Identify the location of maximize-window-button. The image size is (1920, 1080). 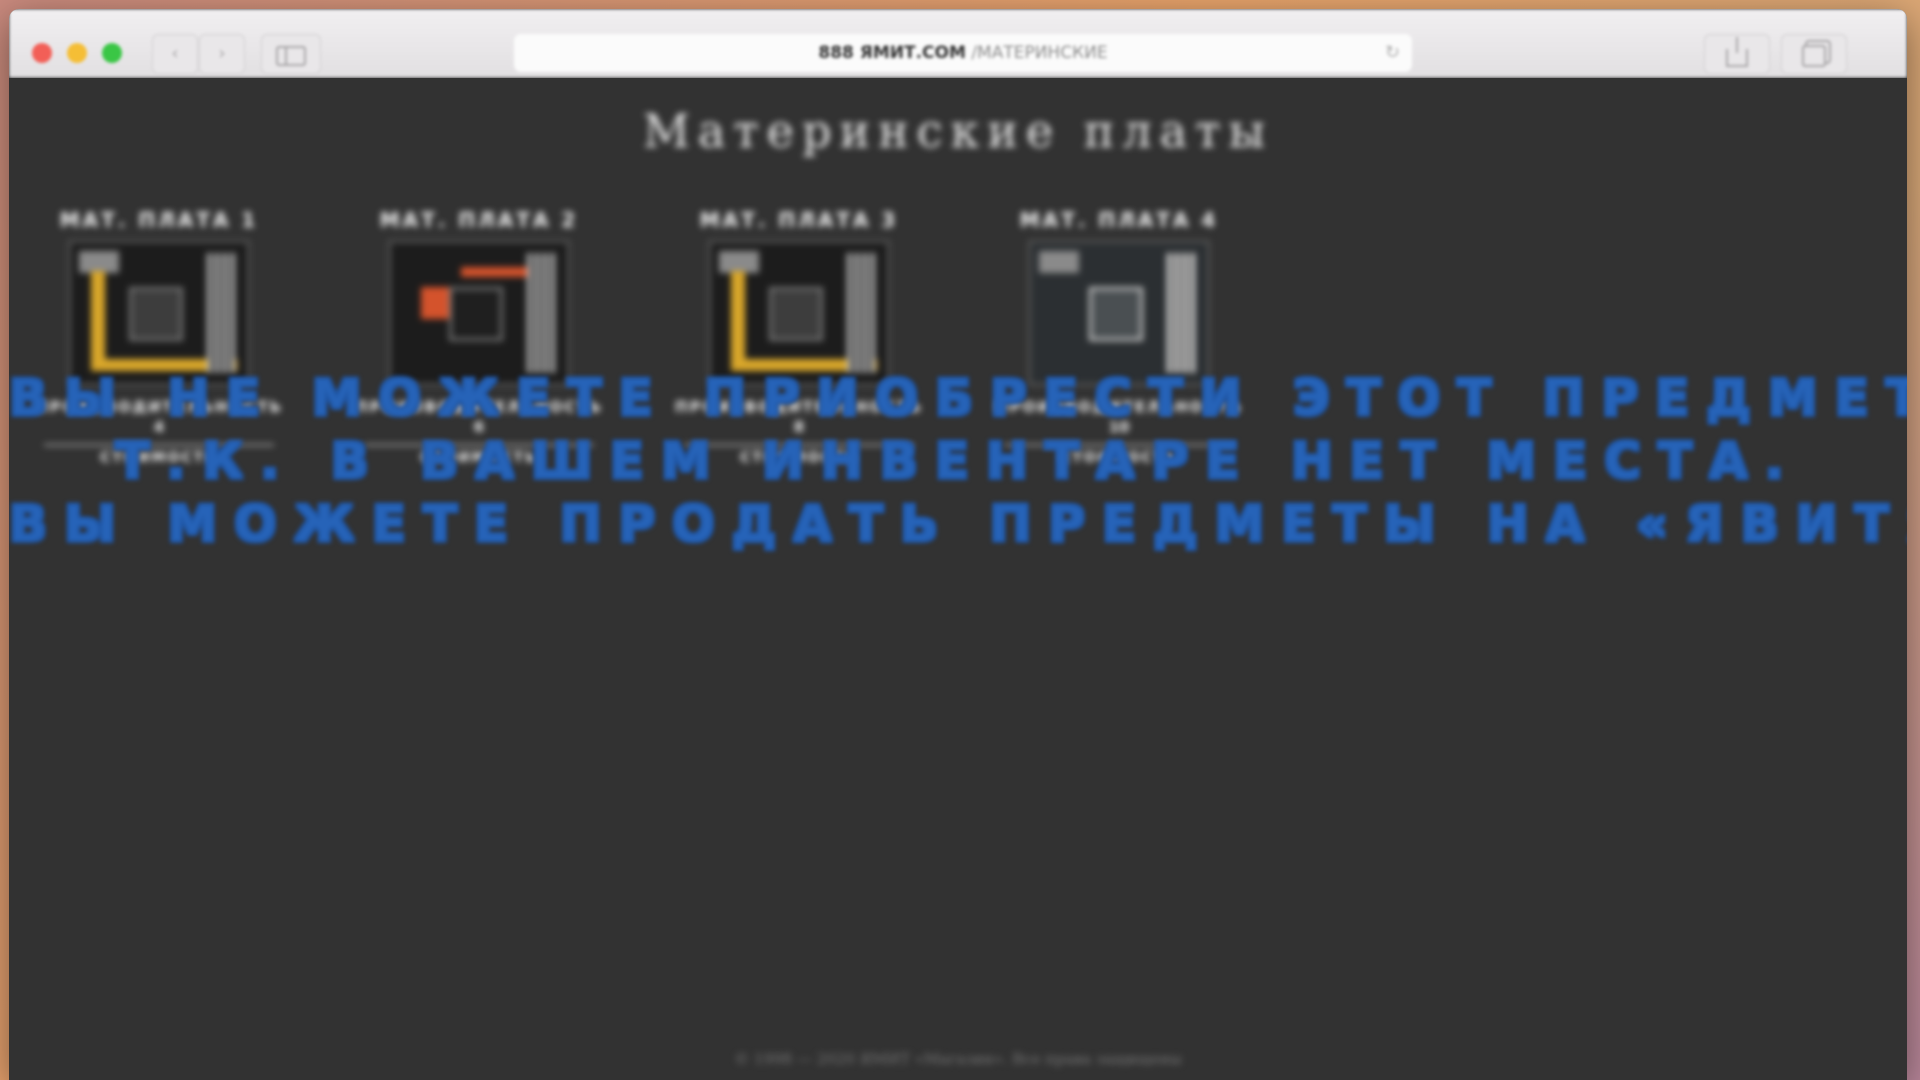
(112, 53).